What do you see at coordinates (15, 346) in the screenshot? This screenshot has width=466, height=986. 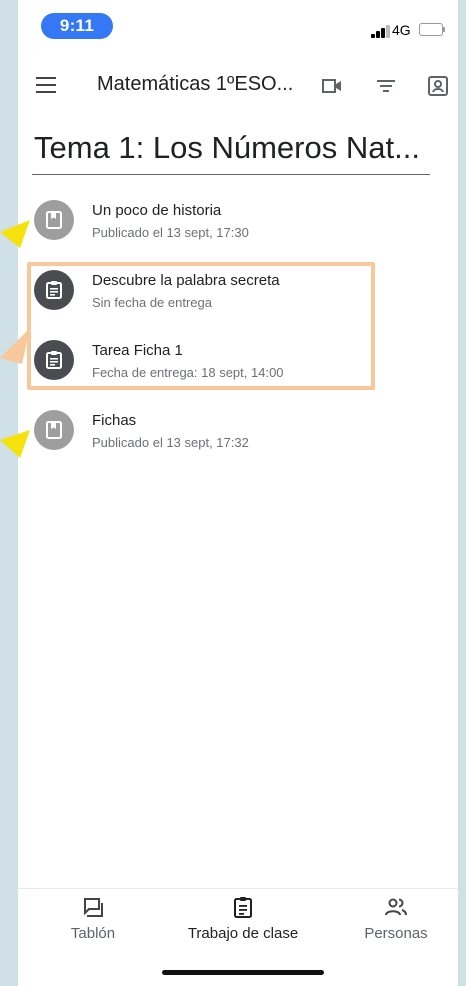 I see `annotation-arrow-orange` at bounding box center [15, 346].